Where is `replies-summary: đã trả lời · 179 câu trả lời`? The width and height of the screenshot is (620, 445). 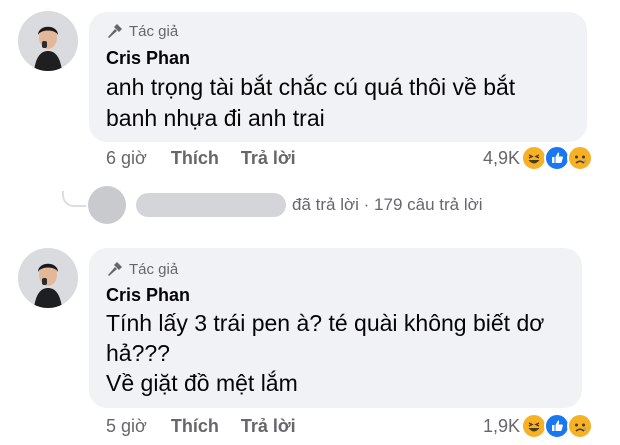
replies-summary: đã trả lời · 179 câu trả lời is located at coordinates (285, 205).